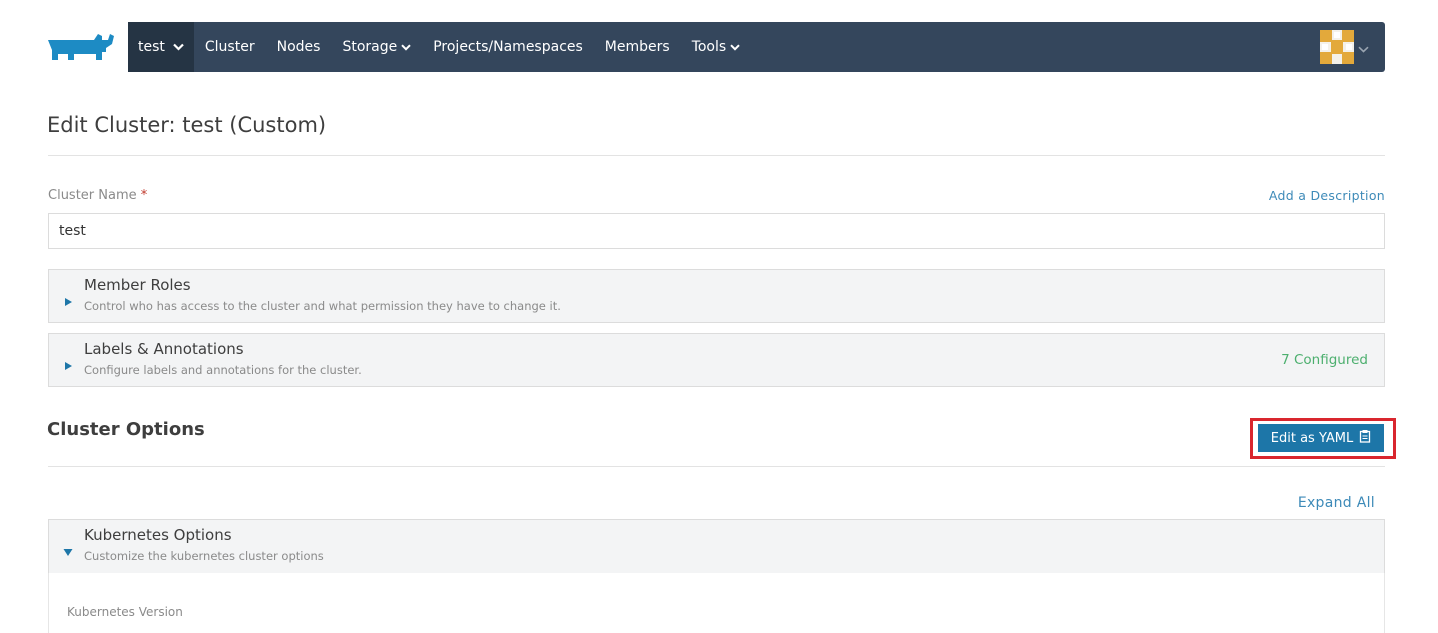 The width and height of the screenshot is (1438, 633). What do you see at coordinates (230, 47) in the screenshot?
I see `nav-item-cluster: Cluster` at bounding box center [230, 47].